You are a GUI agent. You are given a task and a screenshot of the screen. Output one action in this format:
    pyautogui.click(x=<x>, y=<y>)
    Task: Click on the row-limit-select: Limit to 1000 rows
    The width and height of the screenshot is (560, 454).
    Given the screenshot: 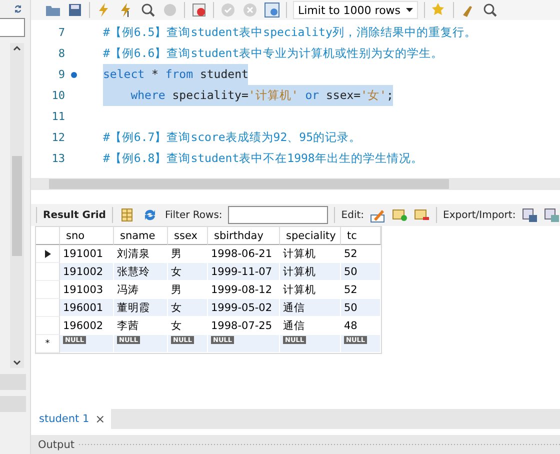 What is the action you would take?
    pyautogui.click(x=355, y=10)
    